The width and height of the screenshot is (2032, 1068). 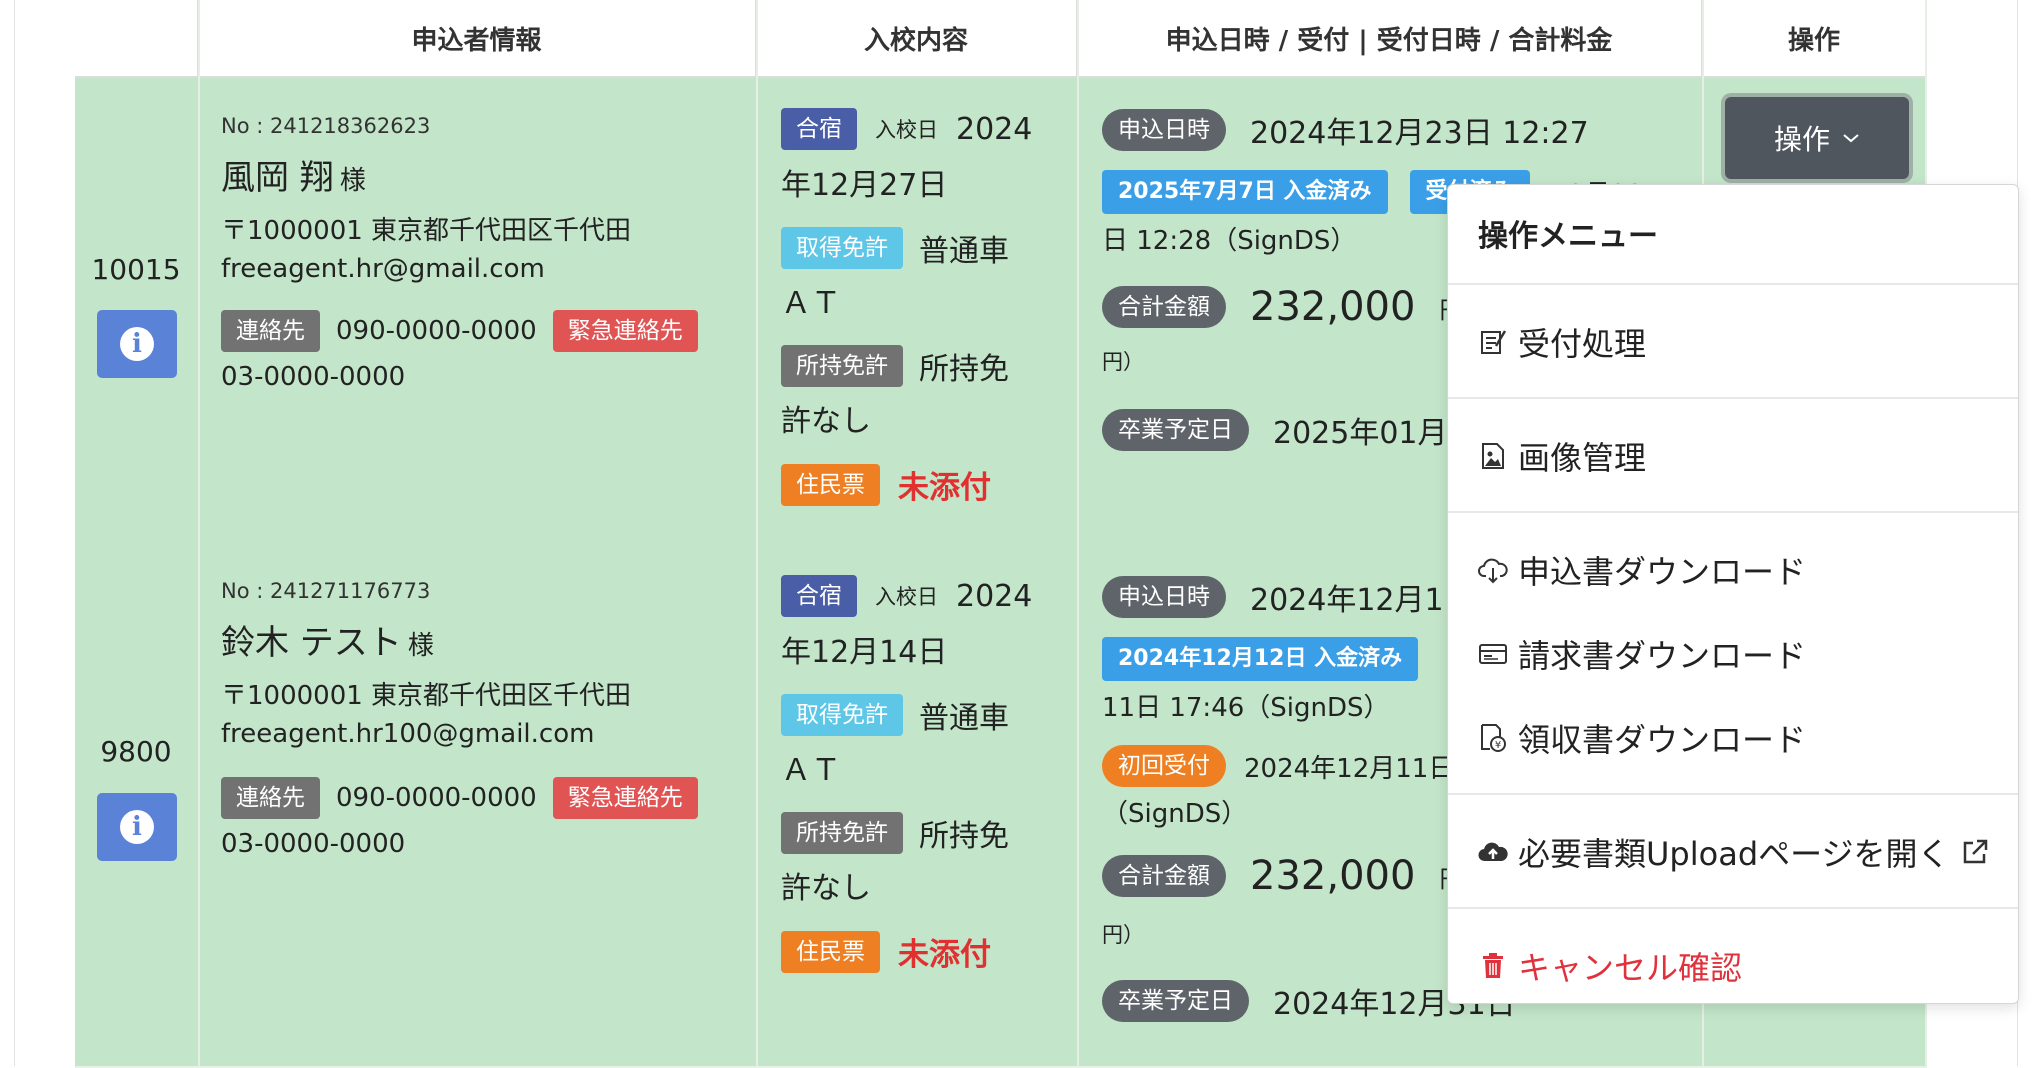 What do you see at coordinates (1389, 39) in the screenshot?
I see `header-dates: 申込日時 / 受付 | 受付日時 / 合計料金` at bounding box center [1389, 39].